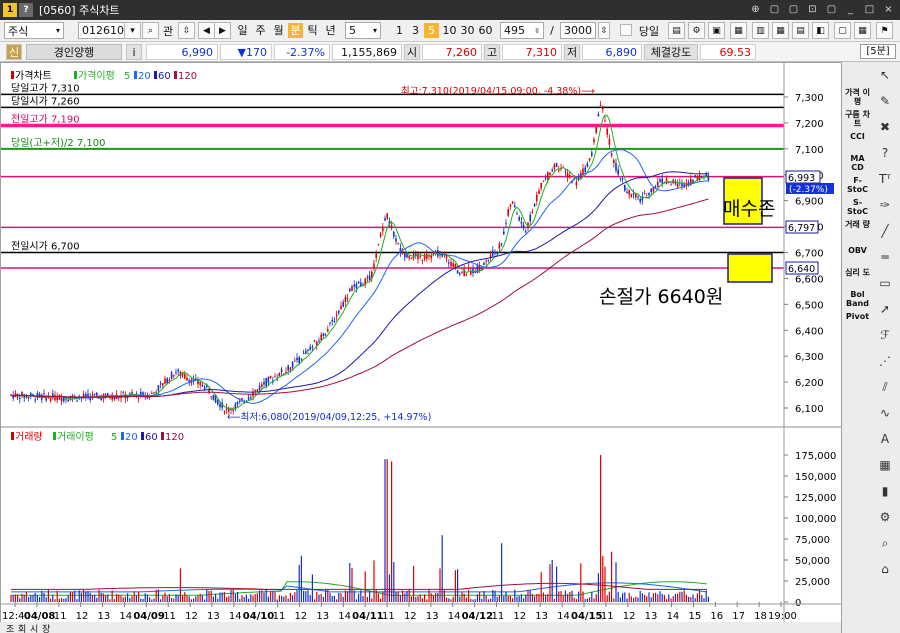 This screenshot has height=633, width=900. What do you see at coordinates (857, 316) in the screenshot?
I see `indicator-item-10: Pivot` at bounding box center [857, 316].